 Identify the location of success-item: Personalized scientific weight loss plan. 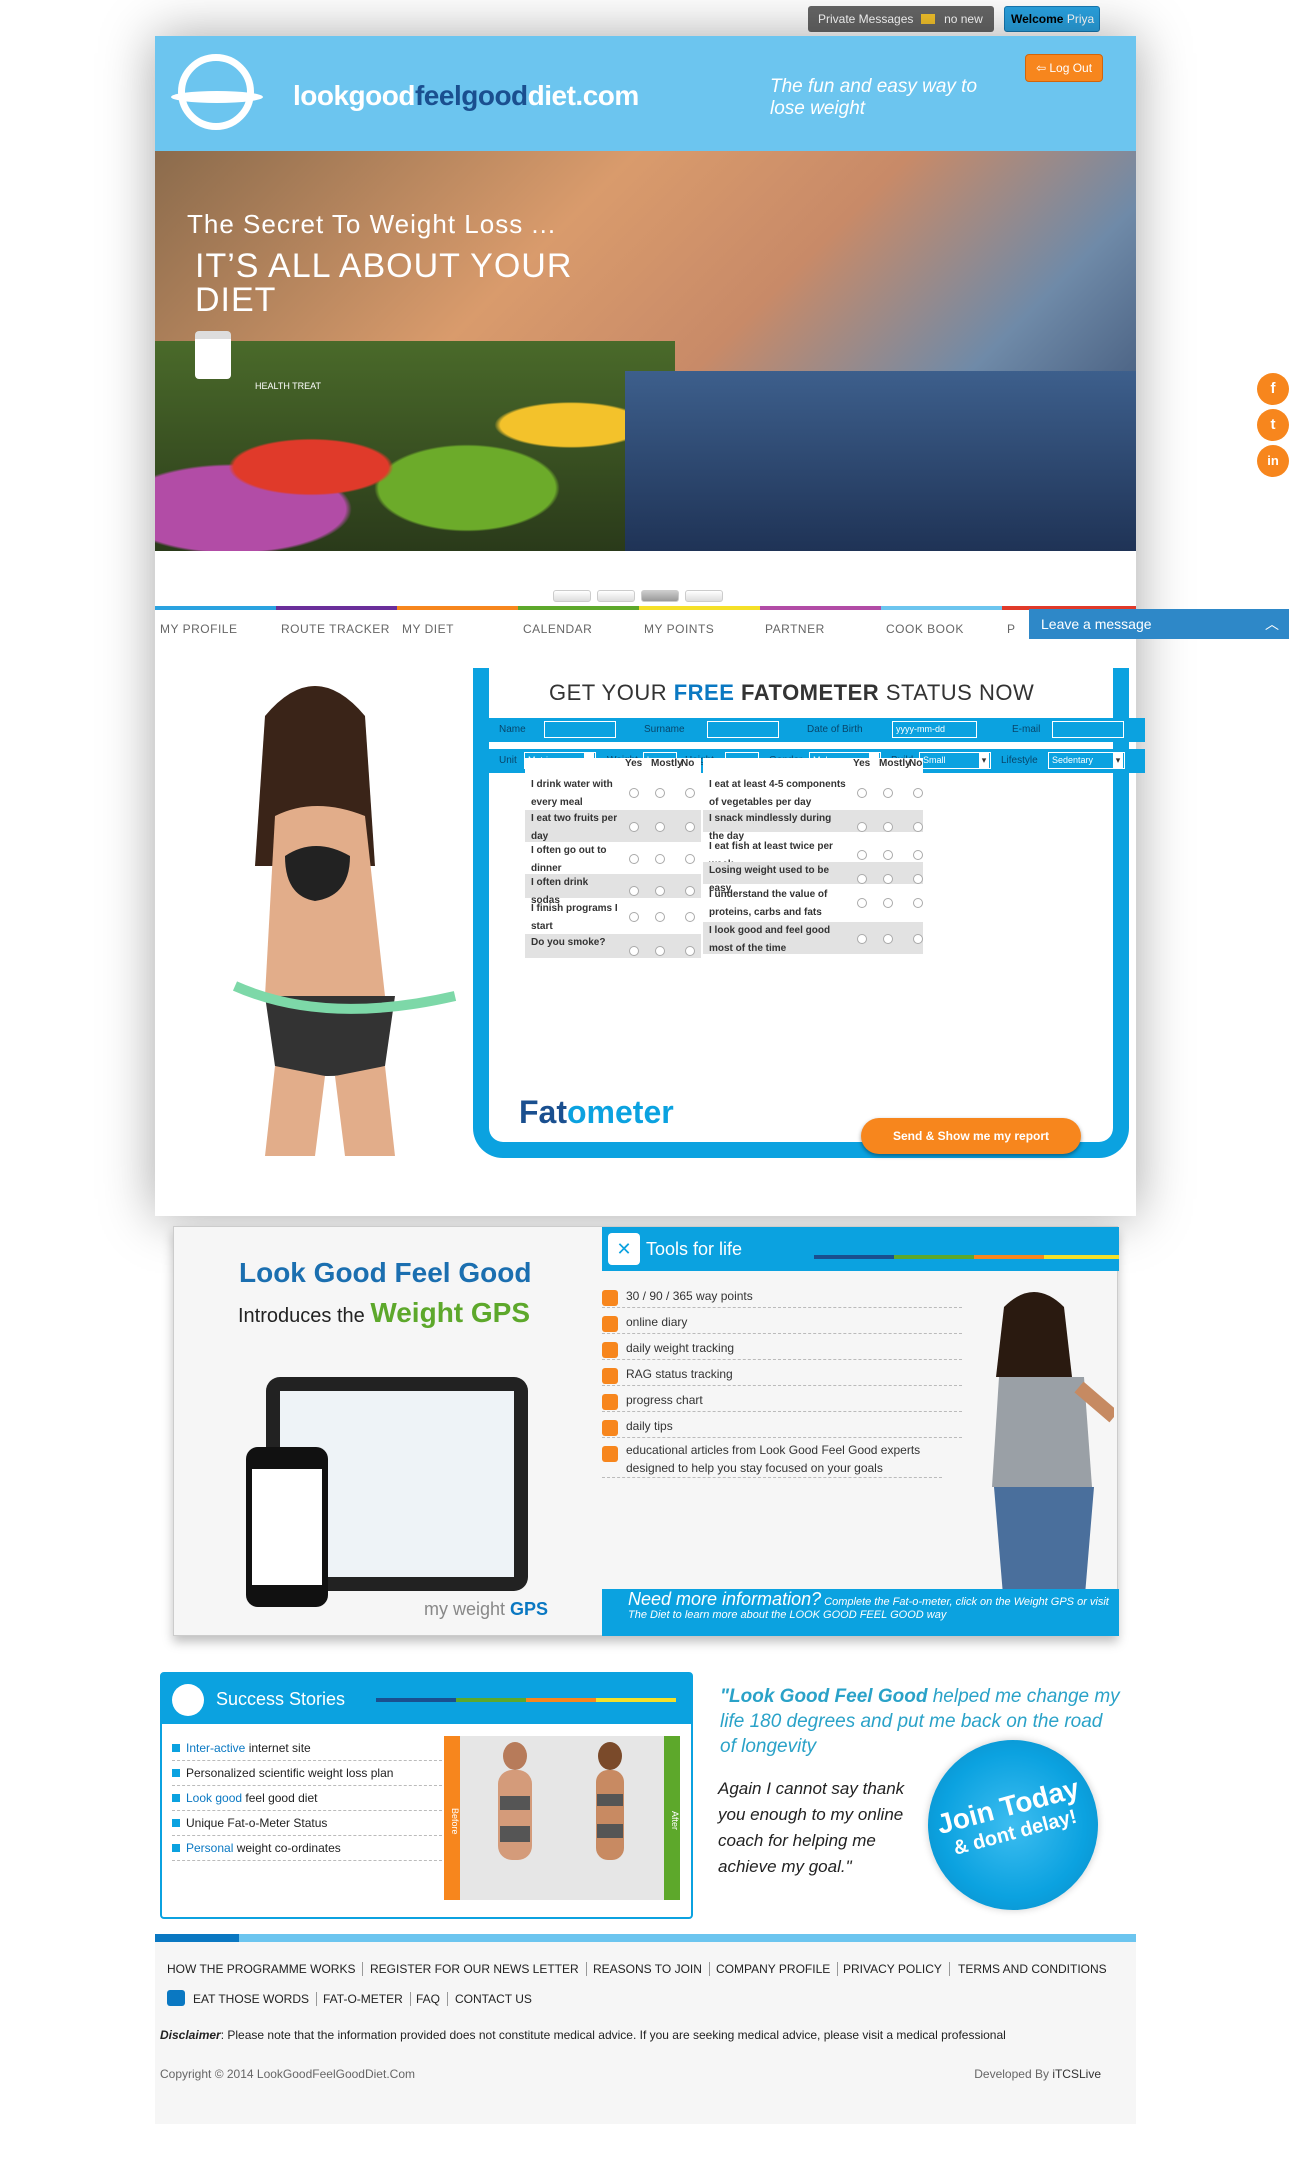
(307, 1773).